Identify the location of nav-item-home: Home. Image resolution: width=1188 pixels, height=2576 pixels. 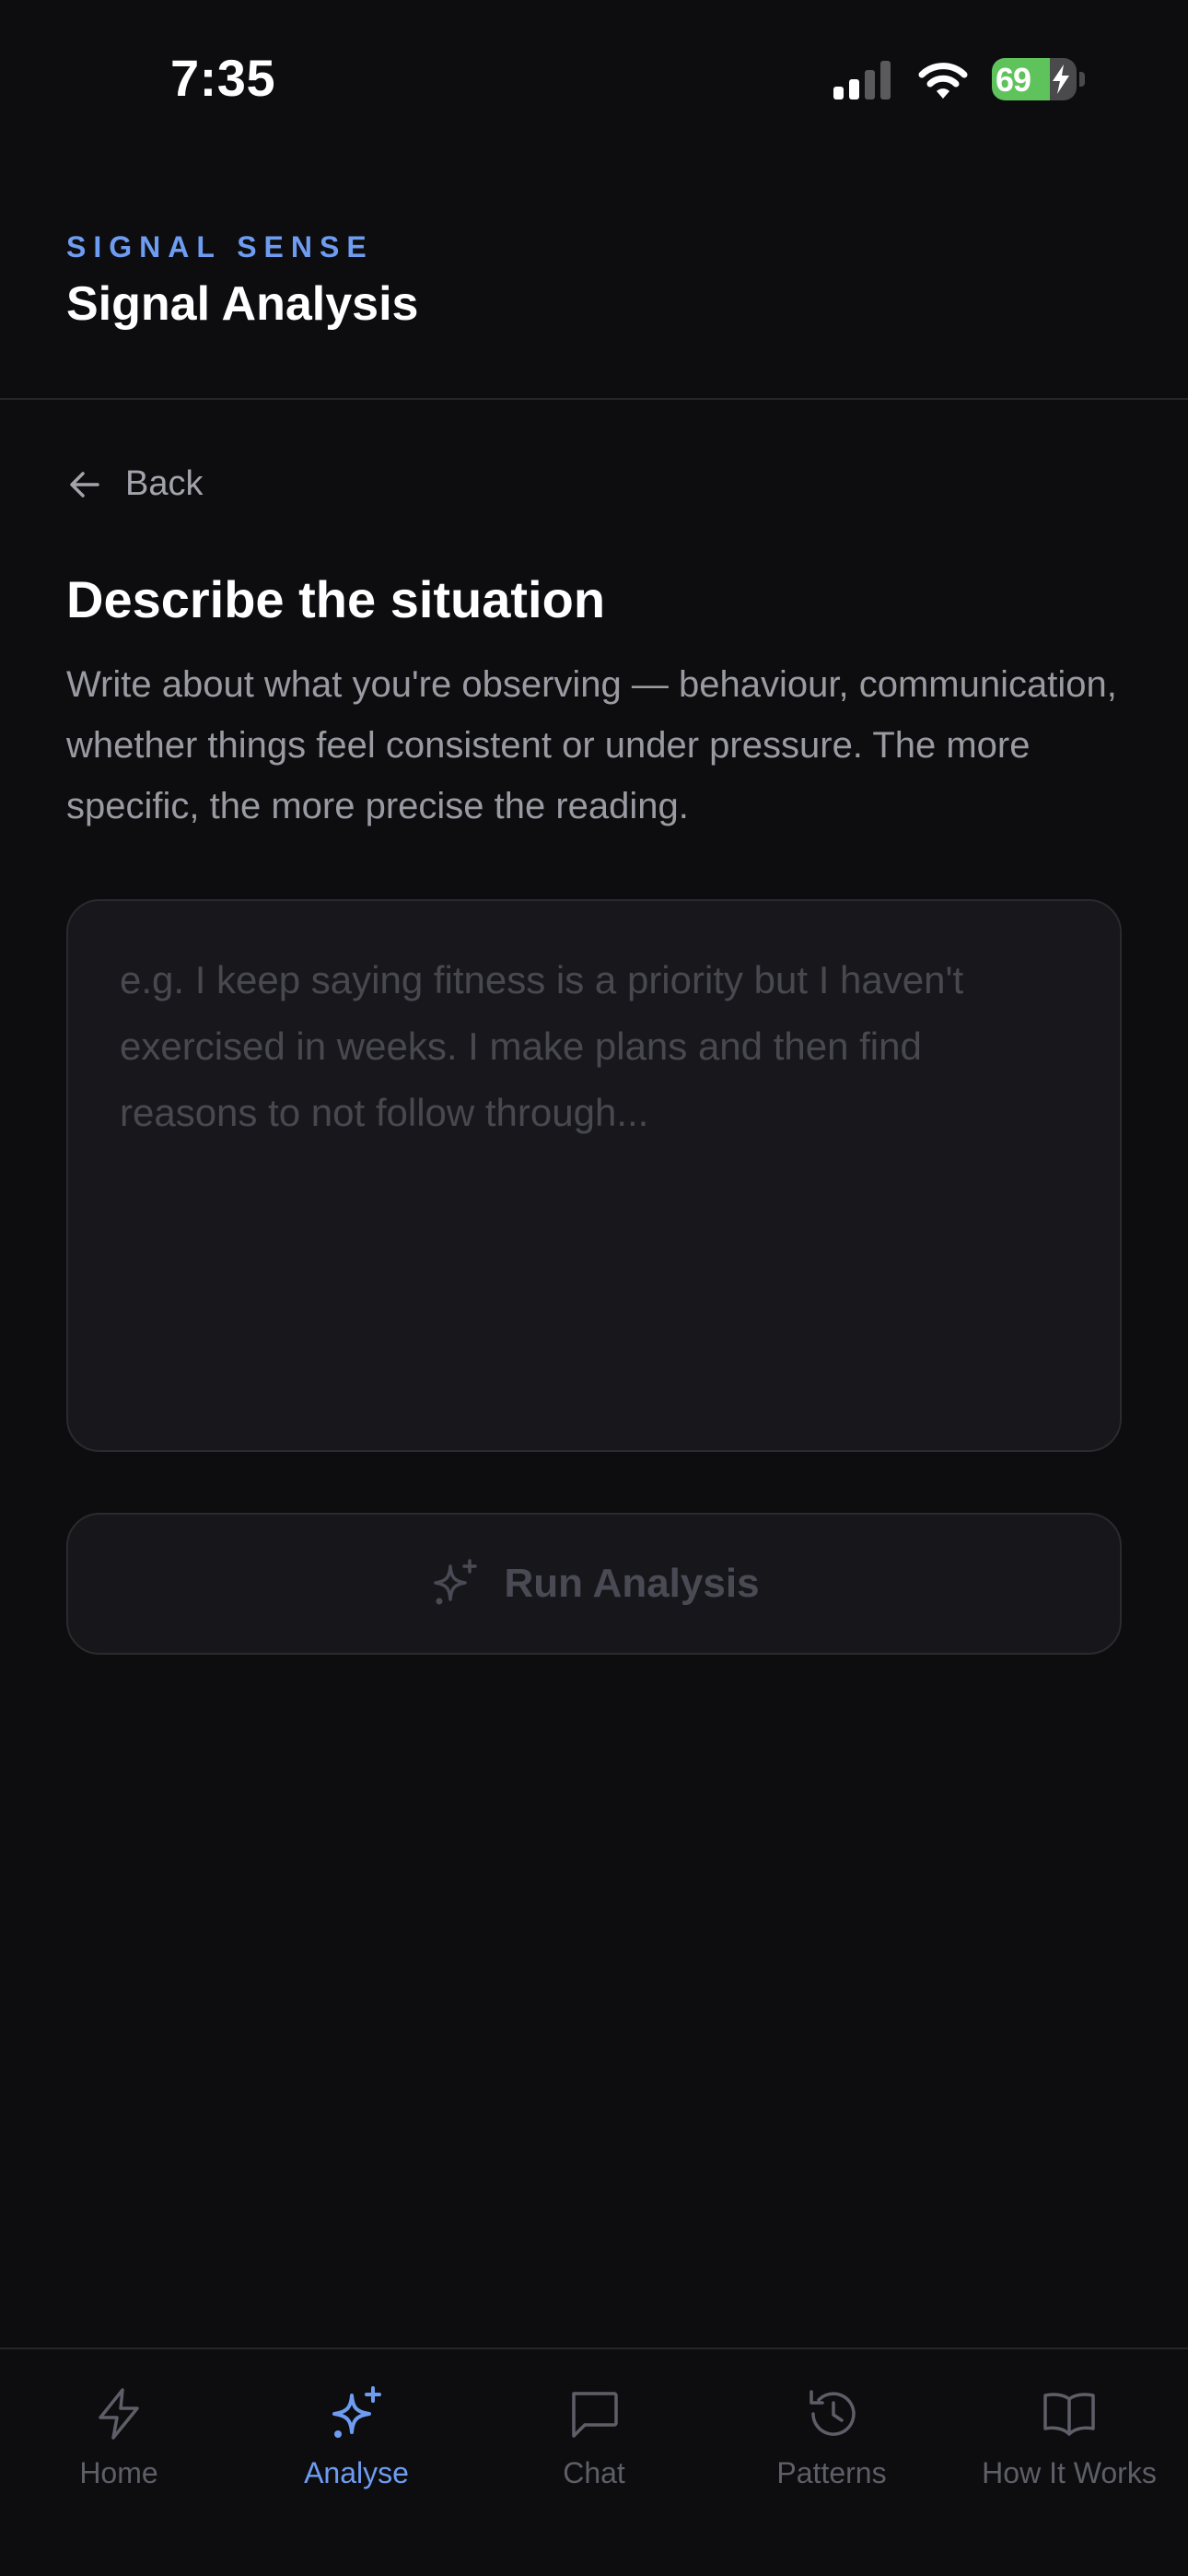
(119, 2444).